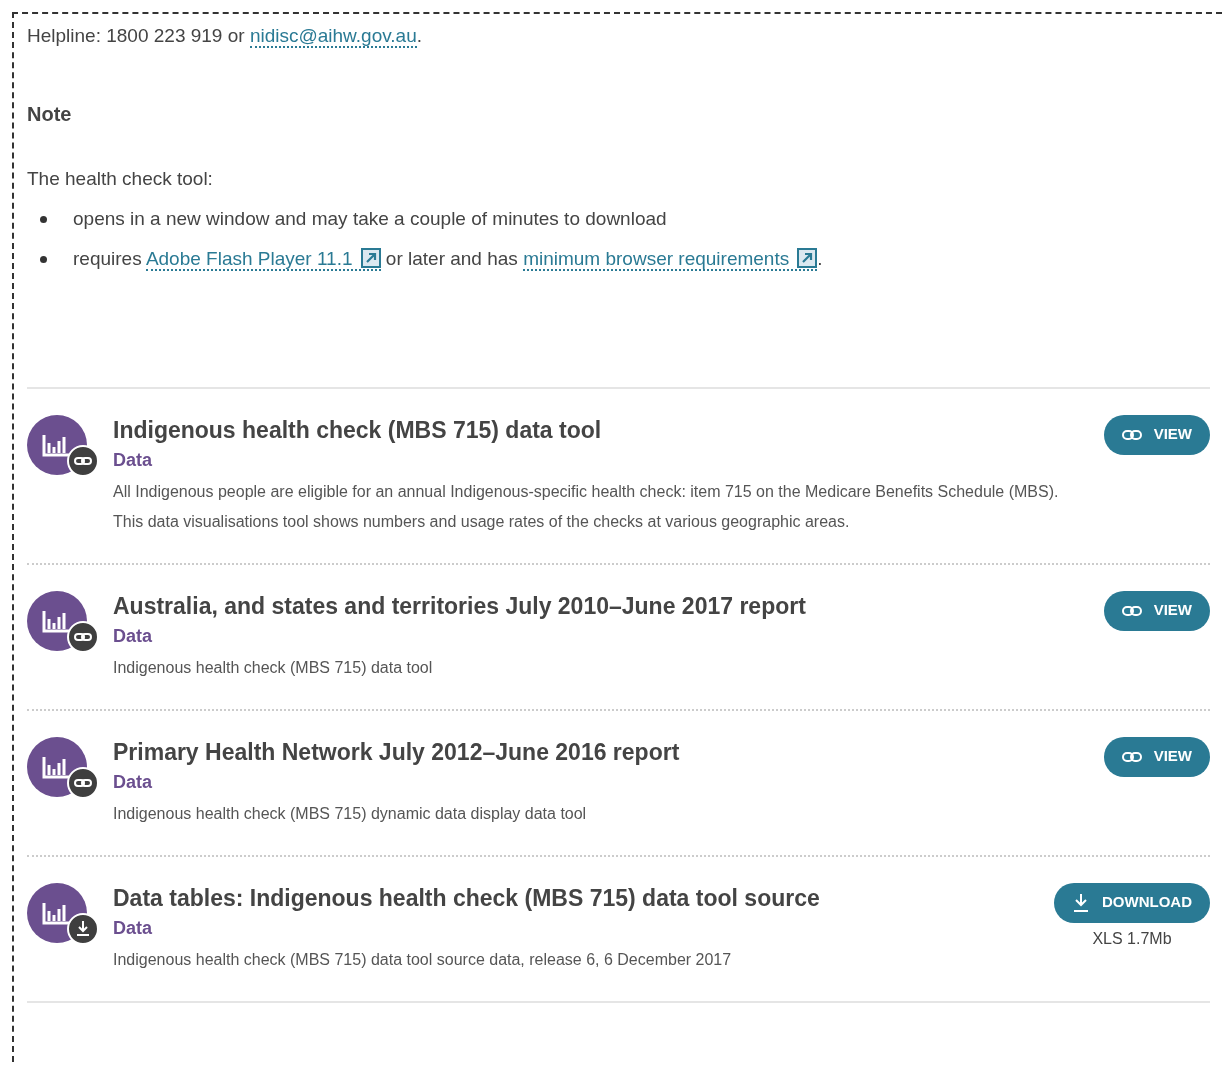 The width and height of the screenshot is (1222, 1066). Describe the element at coordinates (333, 36) in the screenshot. I see `email-link: nidisc@aihw.gov.au` at that location.